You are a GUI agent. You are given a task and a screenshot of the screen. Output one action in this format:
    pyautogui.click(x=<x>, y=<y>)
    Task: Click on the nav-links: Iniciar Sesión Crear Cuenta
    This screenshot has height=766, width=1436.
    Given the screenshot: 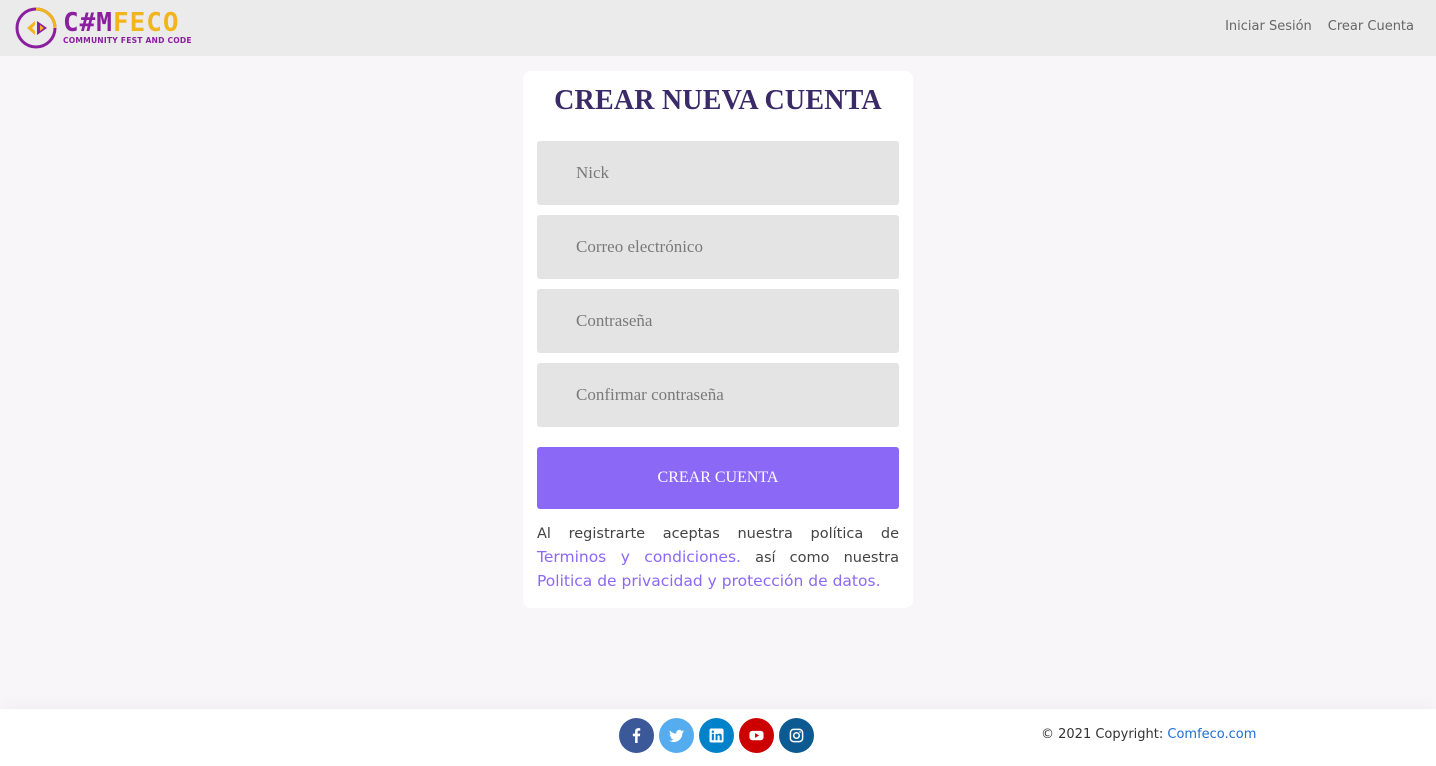 What is the action you would take?
    pyautogui.click(x=1319, y=26)
    